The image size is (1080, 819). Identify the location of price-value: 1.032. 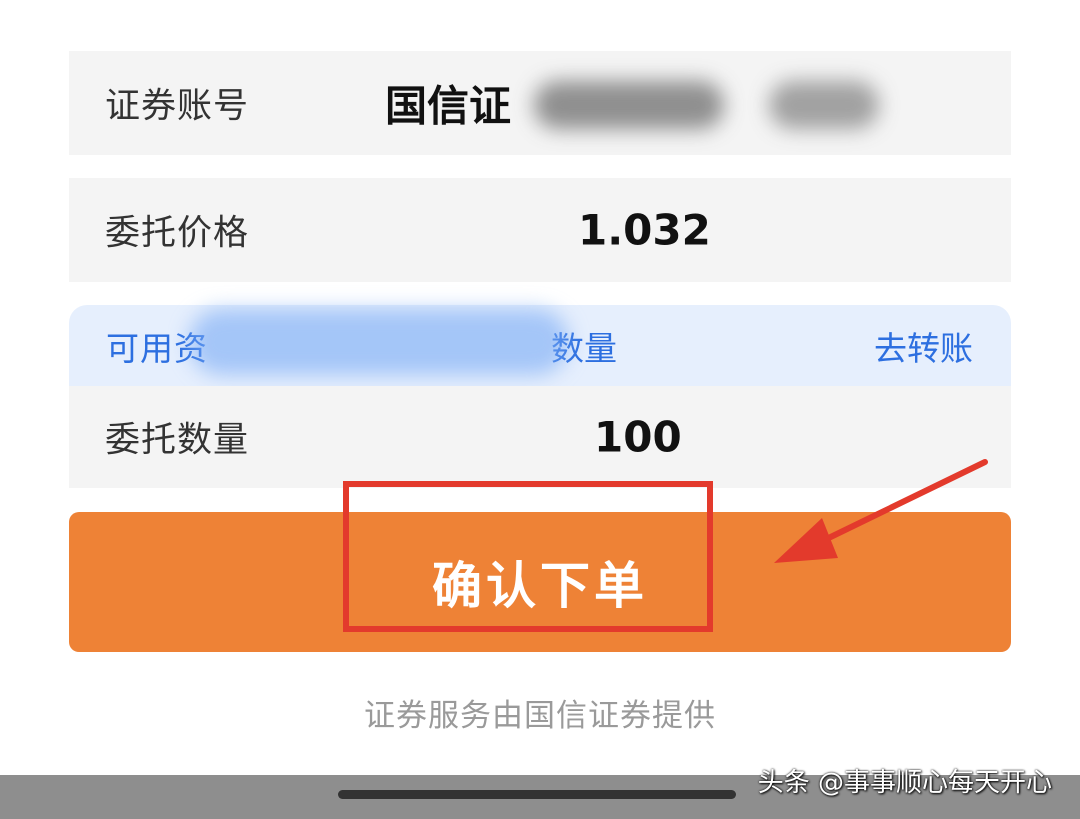
(644, 230).